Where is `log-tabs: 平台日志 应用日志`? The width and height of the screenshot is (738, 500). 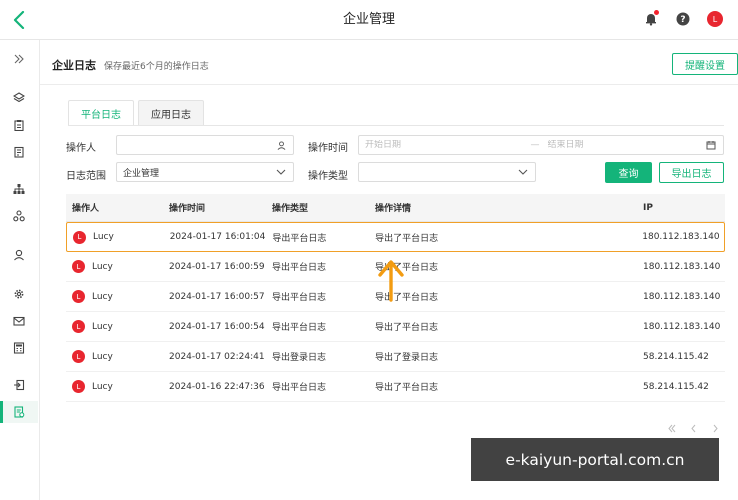 log-tabs: 平台日志 应用日志 is located at coordinates (138, 113).